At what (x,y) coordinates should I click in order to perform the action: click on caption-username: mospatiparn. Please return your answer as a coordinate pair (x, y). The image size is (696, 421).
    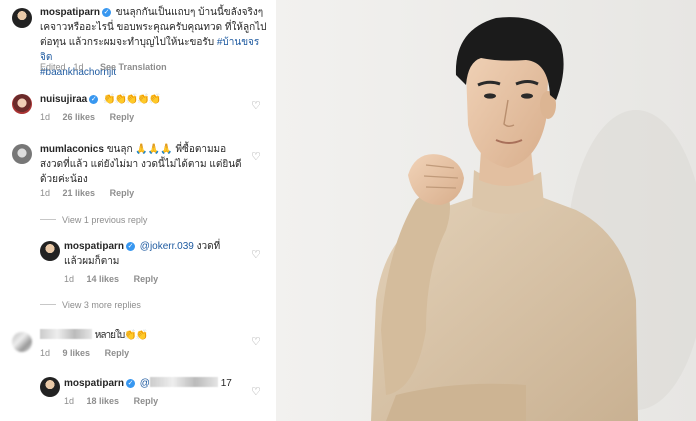
    Looking at the image, I should click on (70, 12).